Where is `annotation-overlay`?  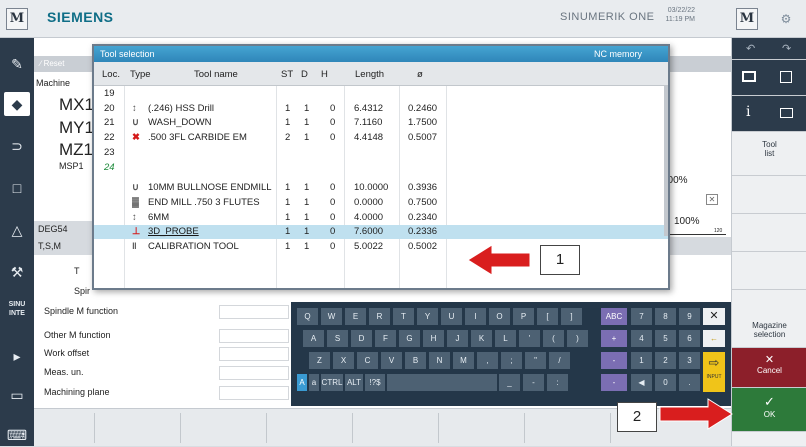
annotation-overlay is located at coordinates (600, 337).